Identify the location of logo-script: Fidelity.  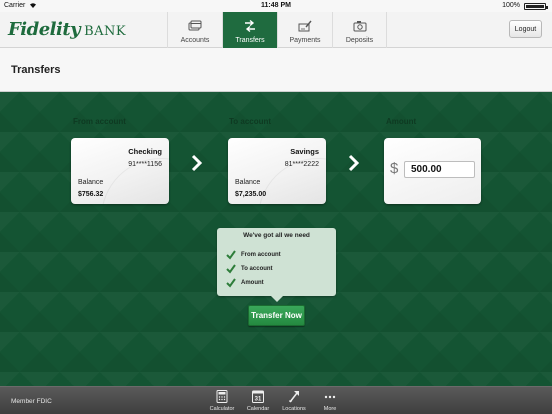
(44, 29).